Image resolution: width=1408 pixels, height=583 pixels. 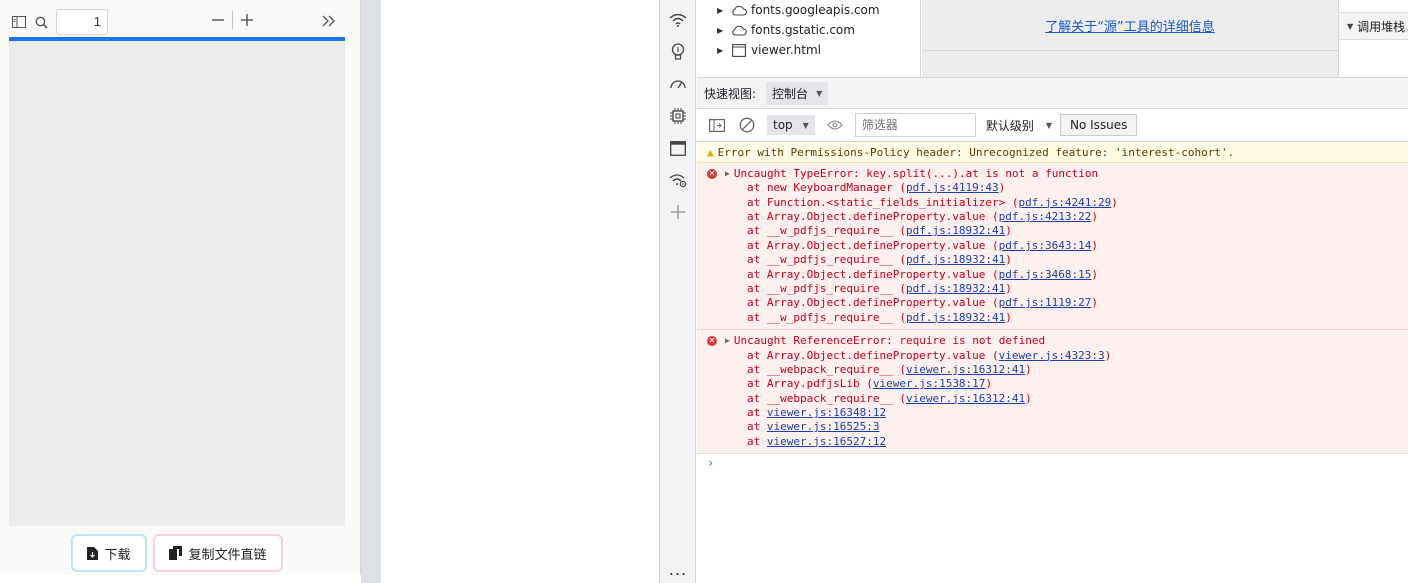 I want to click on source-location-link: viewer.js:16348:12, so click(x=826, y=412).